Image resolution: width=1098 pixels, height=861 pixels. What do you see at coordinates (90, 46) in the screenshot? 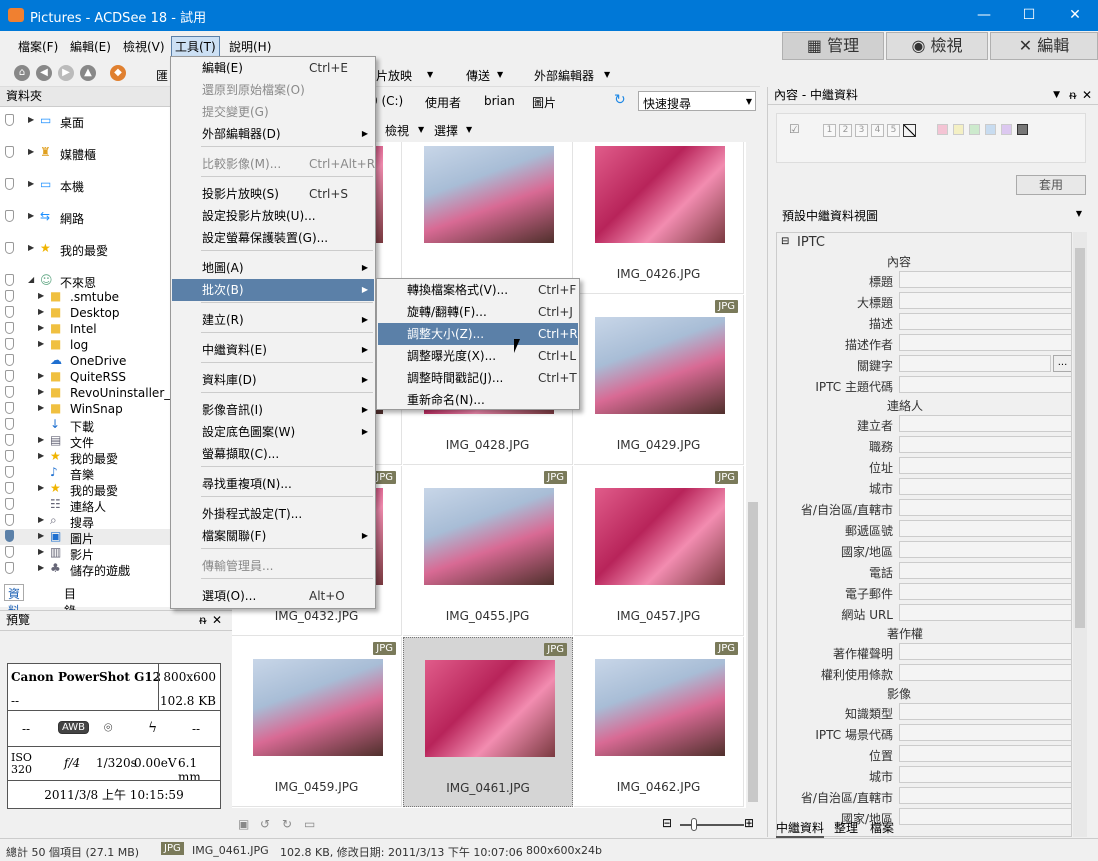
I see `menu-edit: 編輯(E)` at bounding box center [90, 46].